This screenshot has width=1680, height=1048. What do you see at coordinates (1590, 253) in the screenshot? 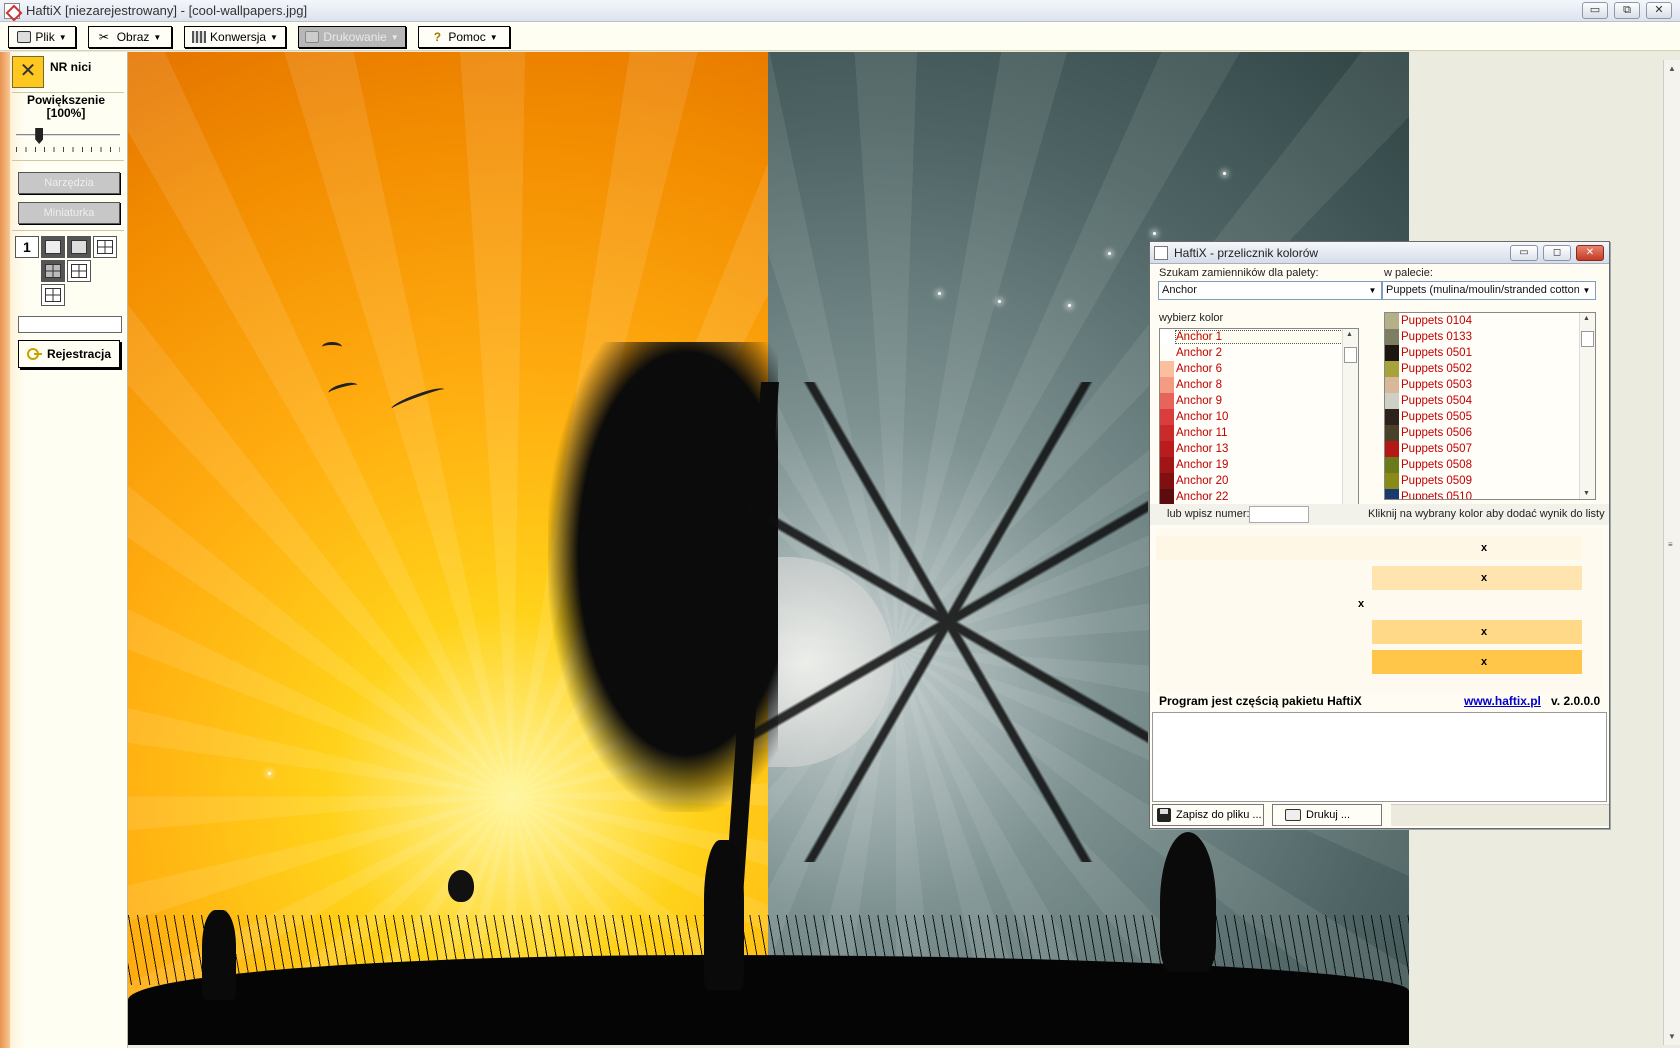
I see `dialog-close-button: ✕` at bounding box center [1590, 253].